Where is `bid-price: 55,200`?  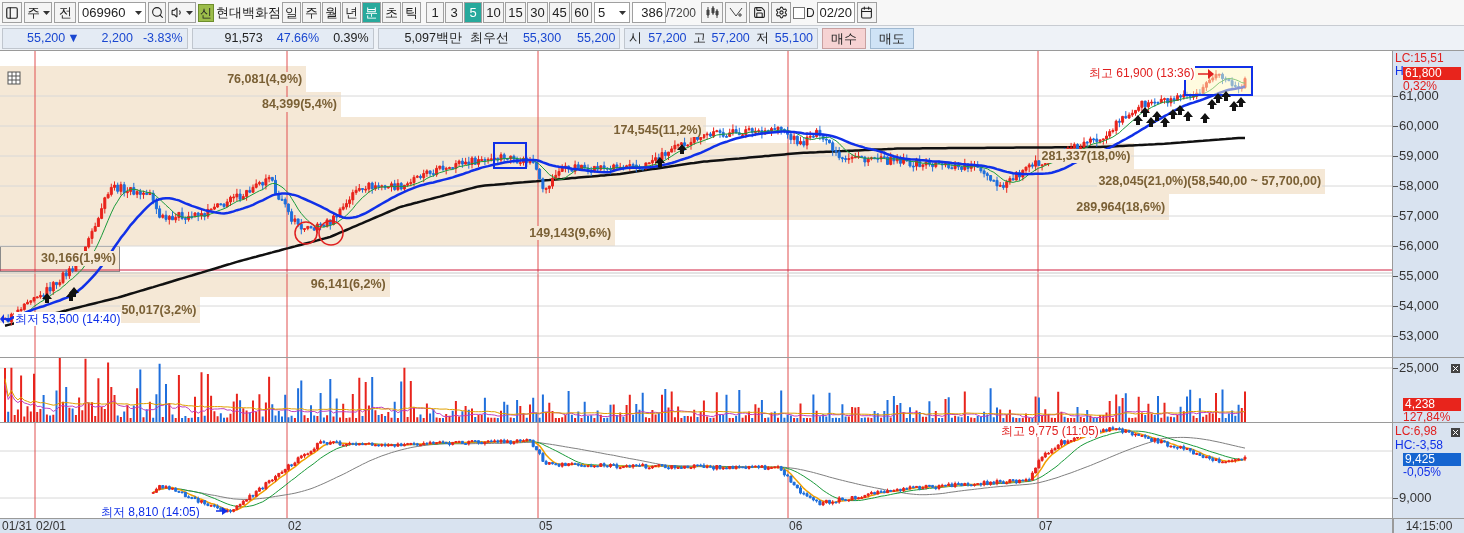 bid-price: 55,200 is located at coordinates (596, 38).